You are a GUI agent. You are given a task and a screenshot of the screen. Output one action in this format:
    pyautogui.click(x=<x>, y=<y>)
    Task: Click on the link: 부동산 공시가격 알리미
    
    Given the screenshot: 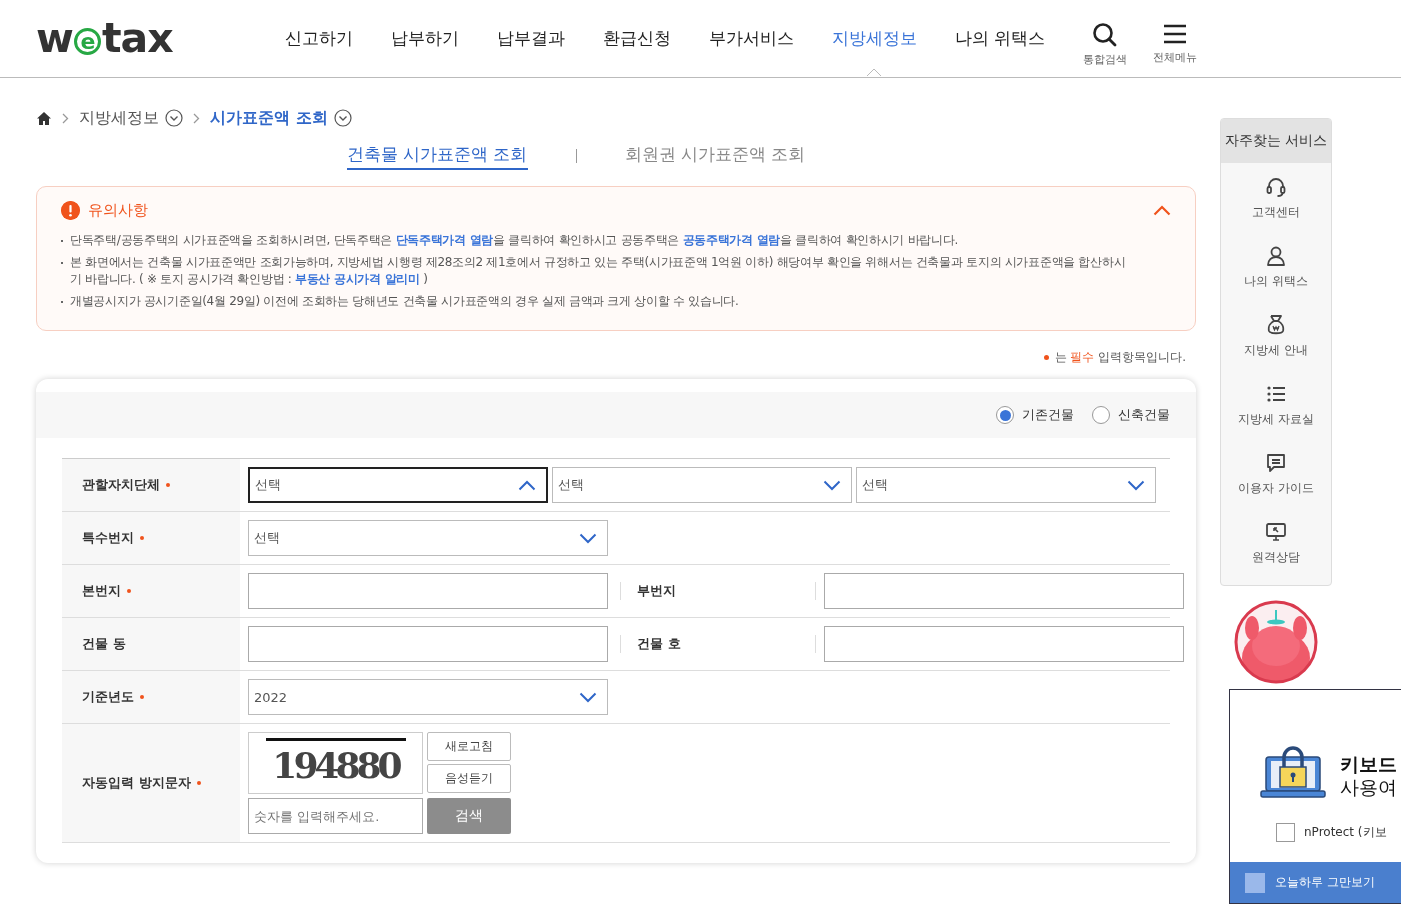 What is the action you would take?
    pyautogui.click(x=357, y=279)
    